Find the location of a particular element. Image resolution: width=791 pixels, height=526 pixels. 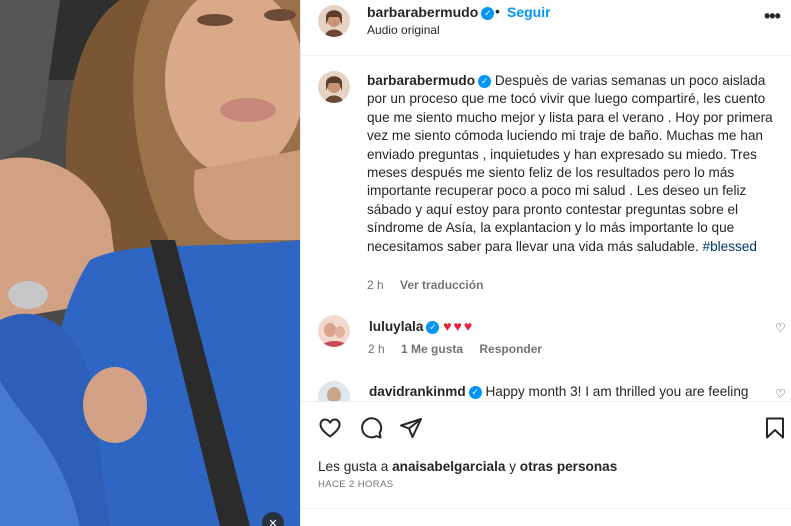

comment-meta: 2 h 1 Me gusta Responder is located at coordinates (455, 349).